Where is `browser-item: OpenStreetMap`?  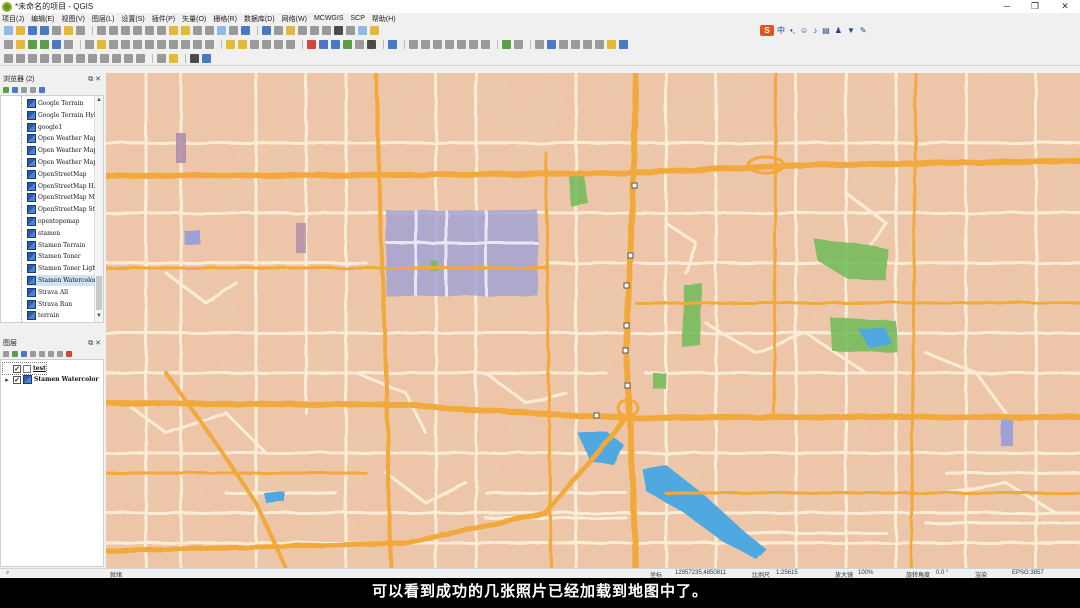 browser-item: OpenStreetMap is located at coordinates (61, 174).